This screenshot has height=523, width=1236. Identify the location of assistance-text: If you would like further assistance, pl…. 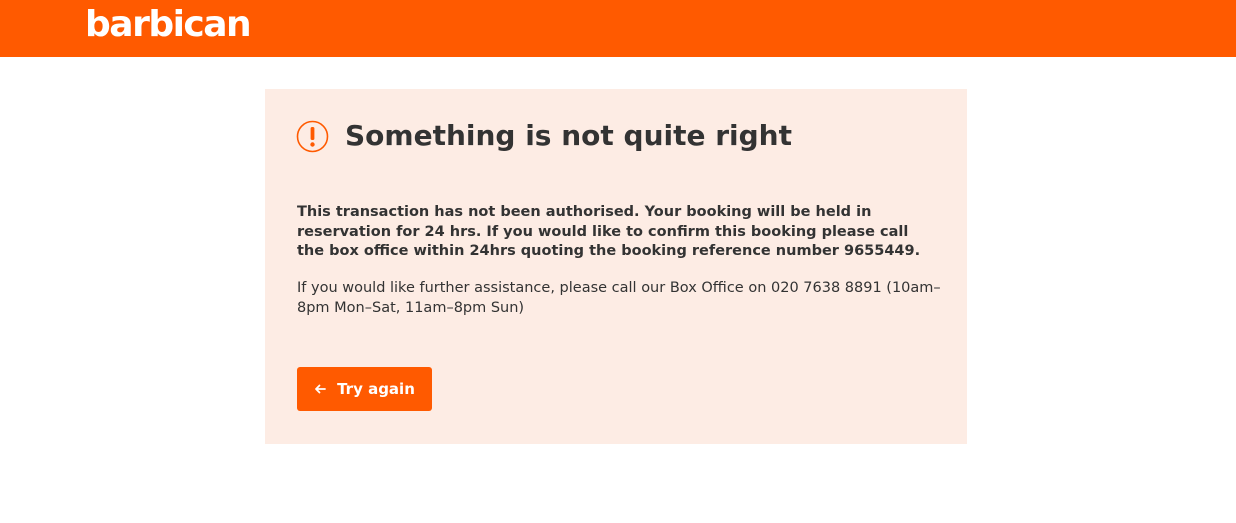
(619, 298).